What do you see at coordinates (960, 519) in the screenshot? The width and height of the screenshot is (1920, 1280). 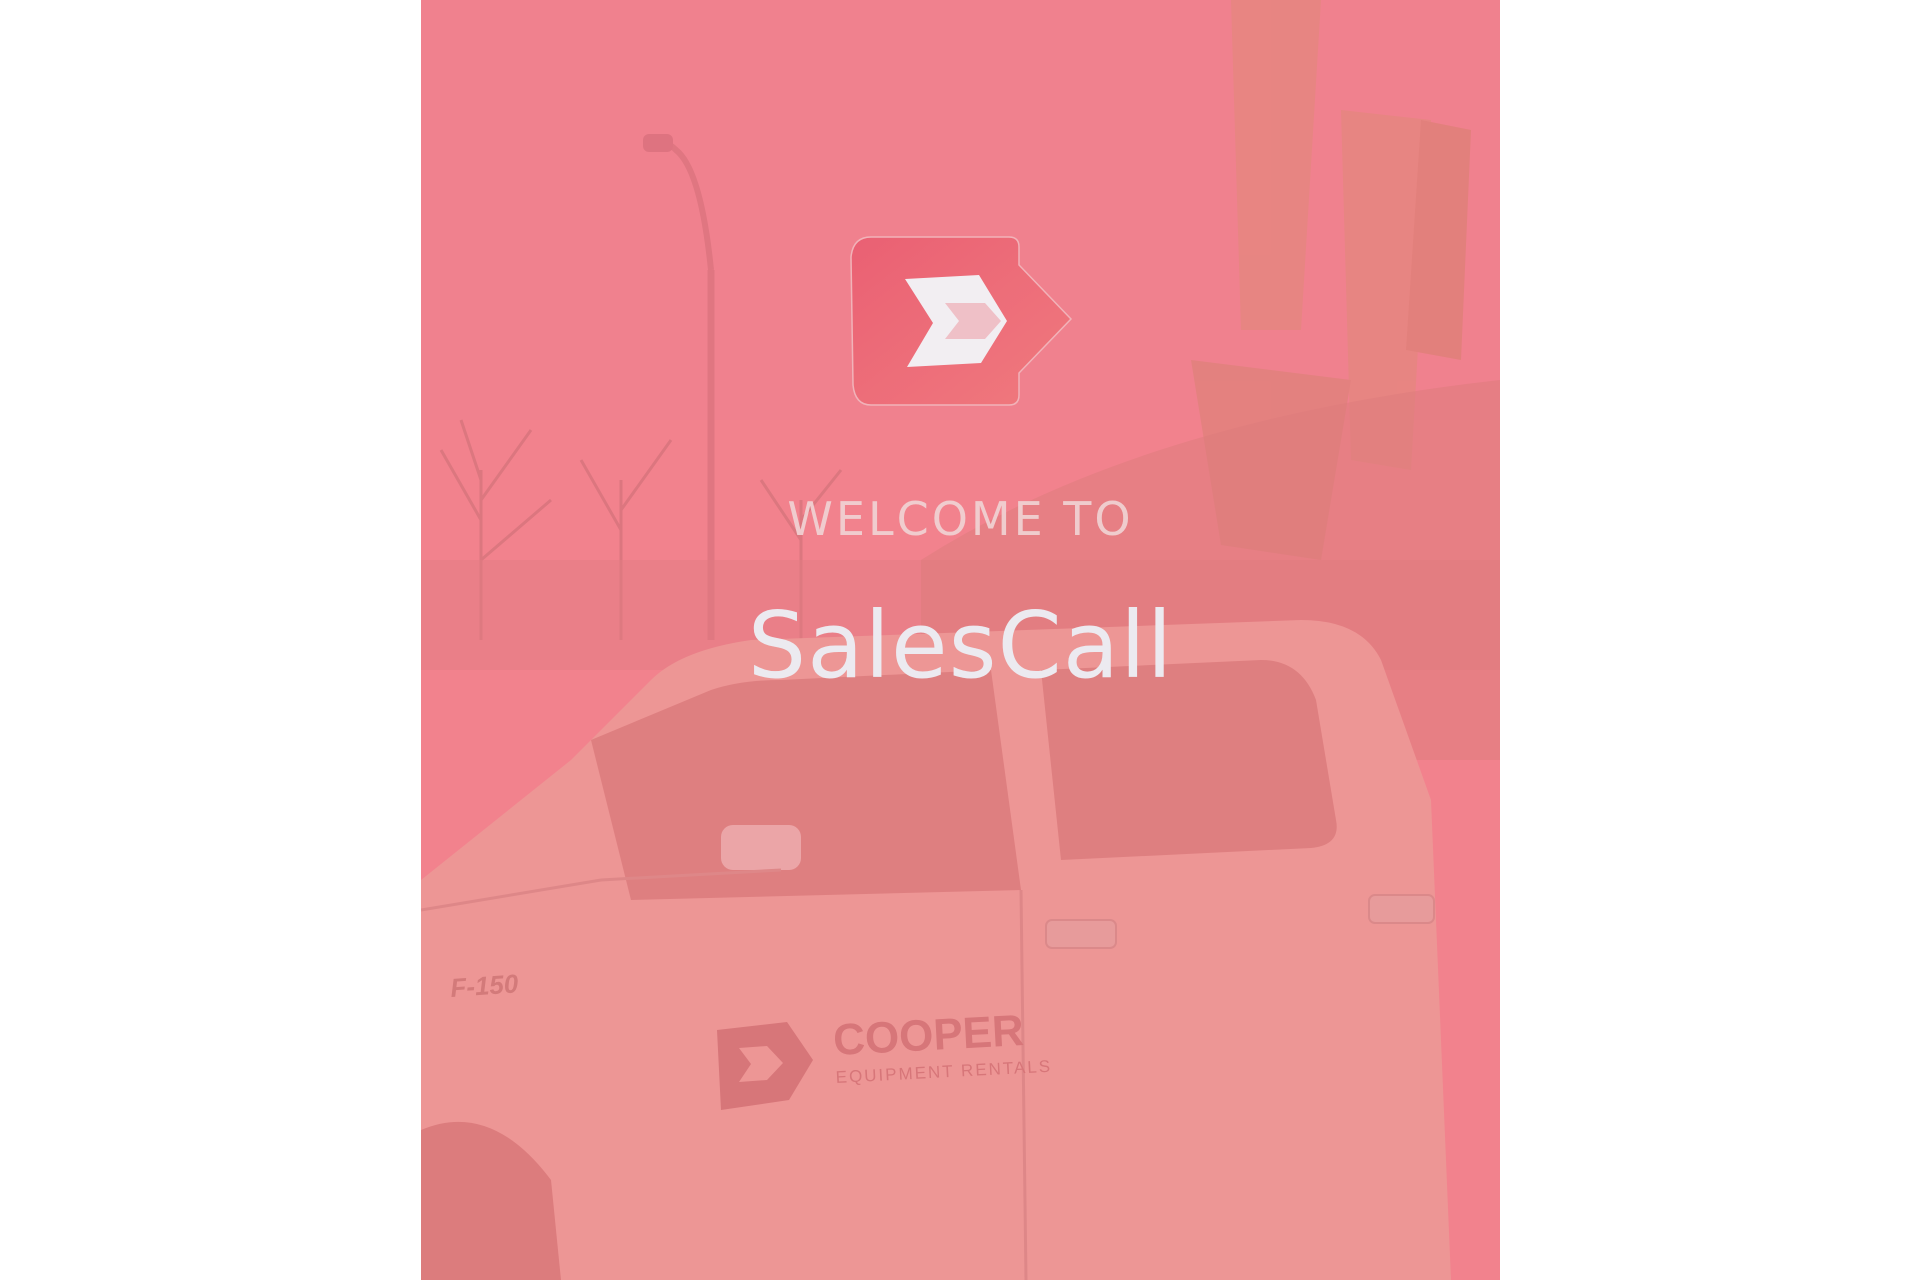 I see `welcome-heading: WELCOME TO` at bounding box center [960, 519].